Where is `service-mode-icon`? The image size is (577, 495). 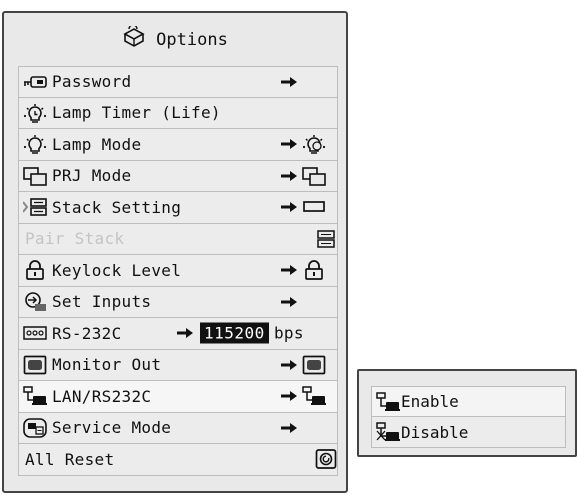
service-mode-icon is located at coordinates (35, 427).